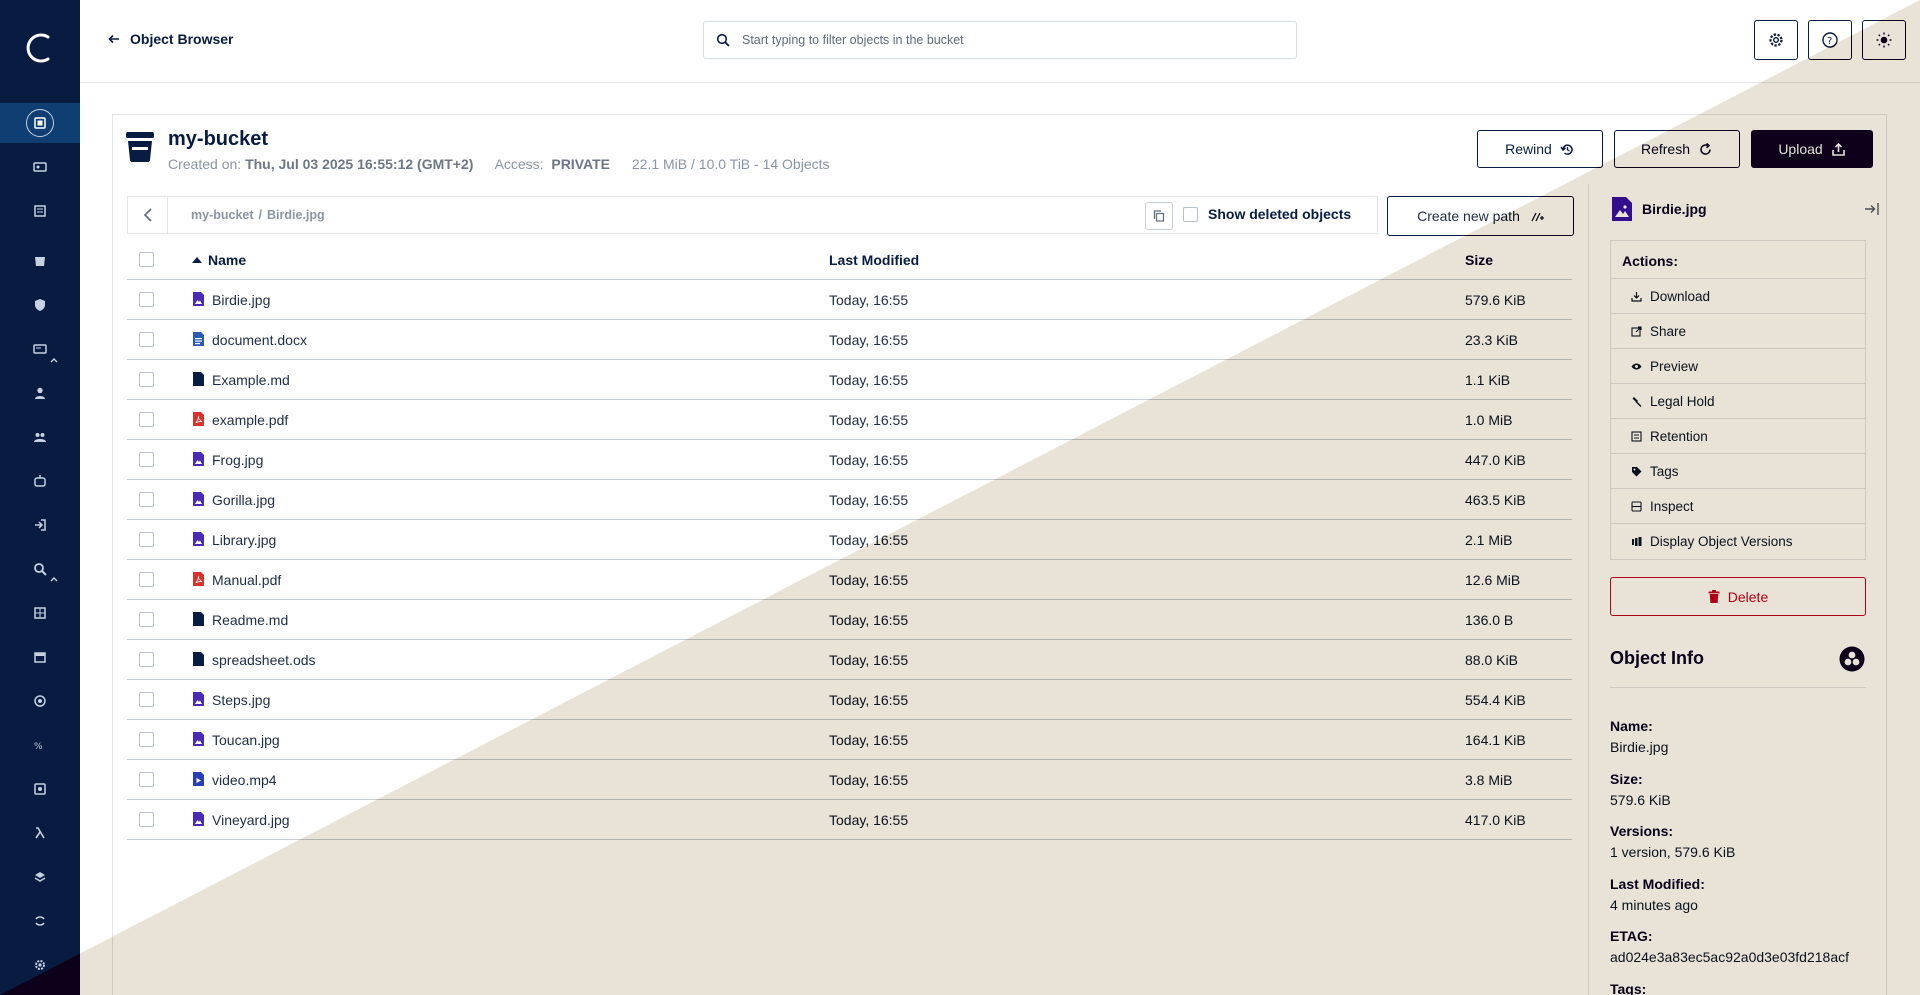 This screenshot has height=995, width=1920. What do you see at coordinates (849, 420) in the screenshot?
I see `table-row: example.pdf Today, 16:55 1.0 MiB` at bounding box center [849, 420].